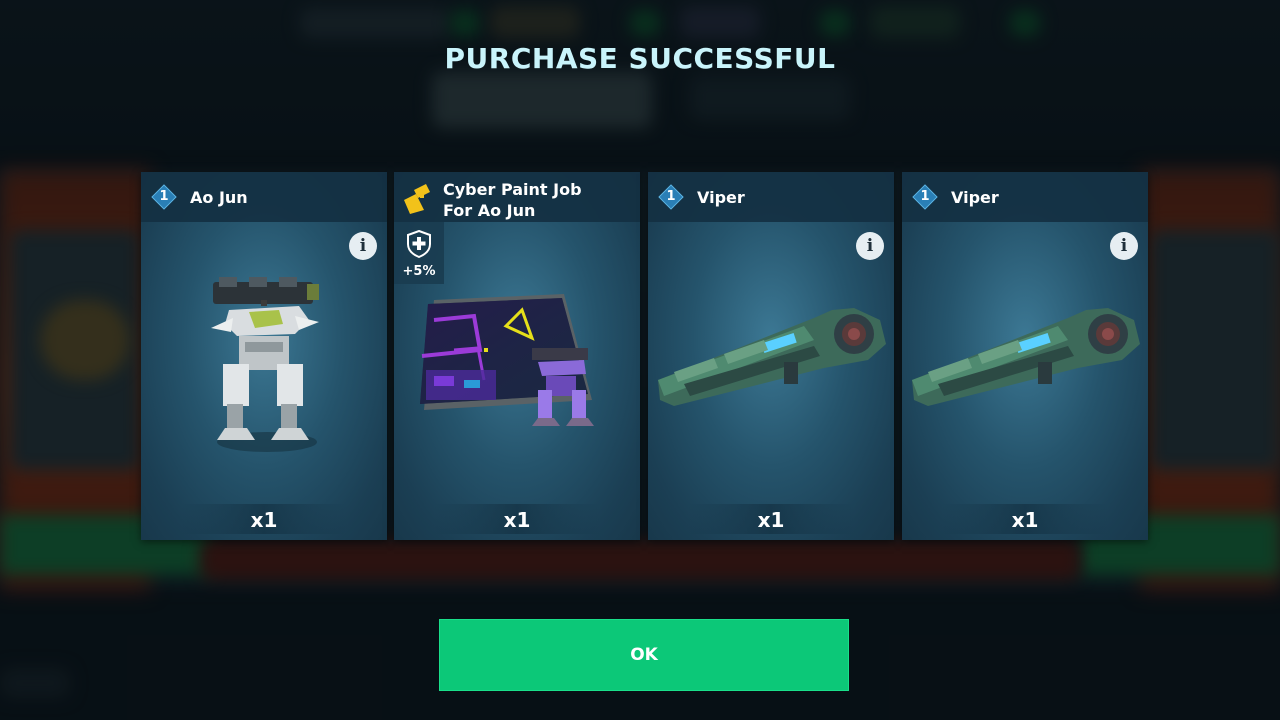 The width and height of the screenshot is (1280, 720). Describe the element at coordinates (417, 199) in the screenshot. I see `paint-can-icon` at that location.